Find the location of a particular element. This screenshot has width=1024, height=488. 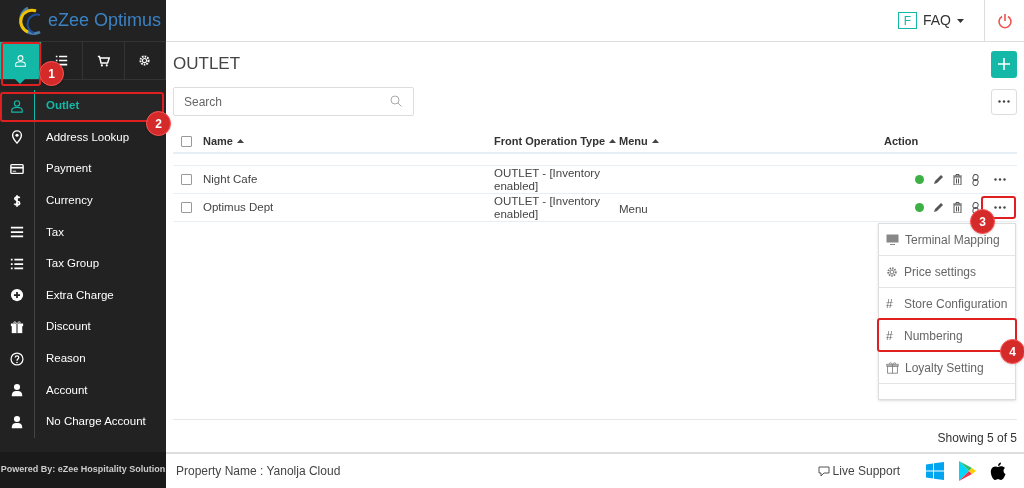

page-title: OUTLET is located at coordinates (207, 64).